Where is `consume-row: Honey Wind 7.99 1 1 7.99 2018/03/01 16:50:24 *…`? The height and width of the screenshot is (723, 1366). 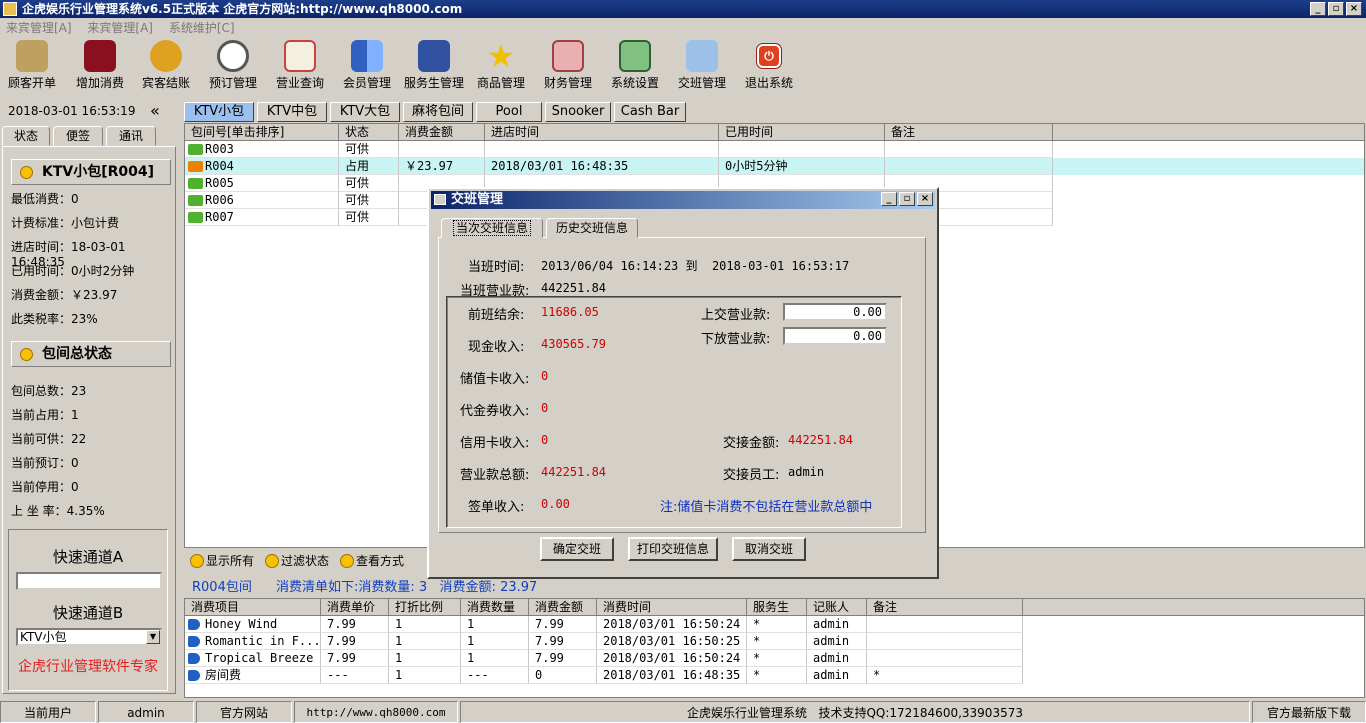
consume-row: Honey Wind 7.99 1 1 7.99 2018/03/01 16:50:24 *… is located at coordinates (774, 624).